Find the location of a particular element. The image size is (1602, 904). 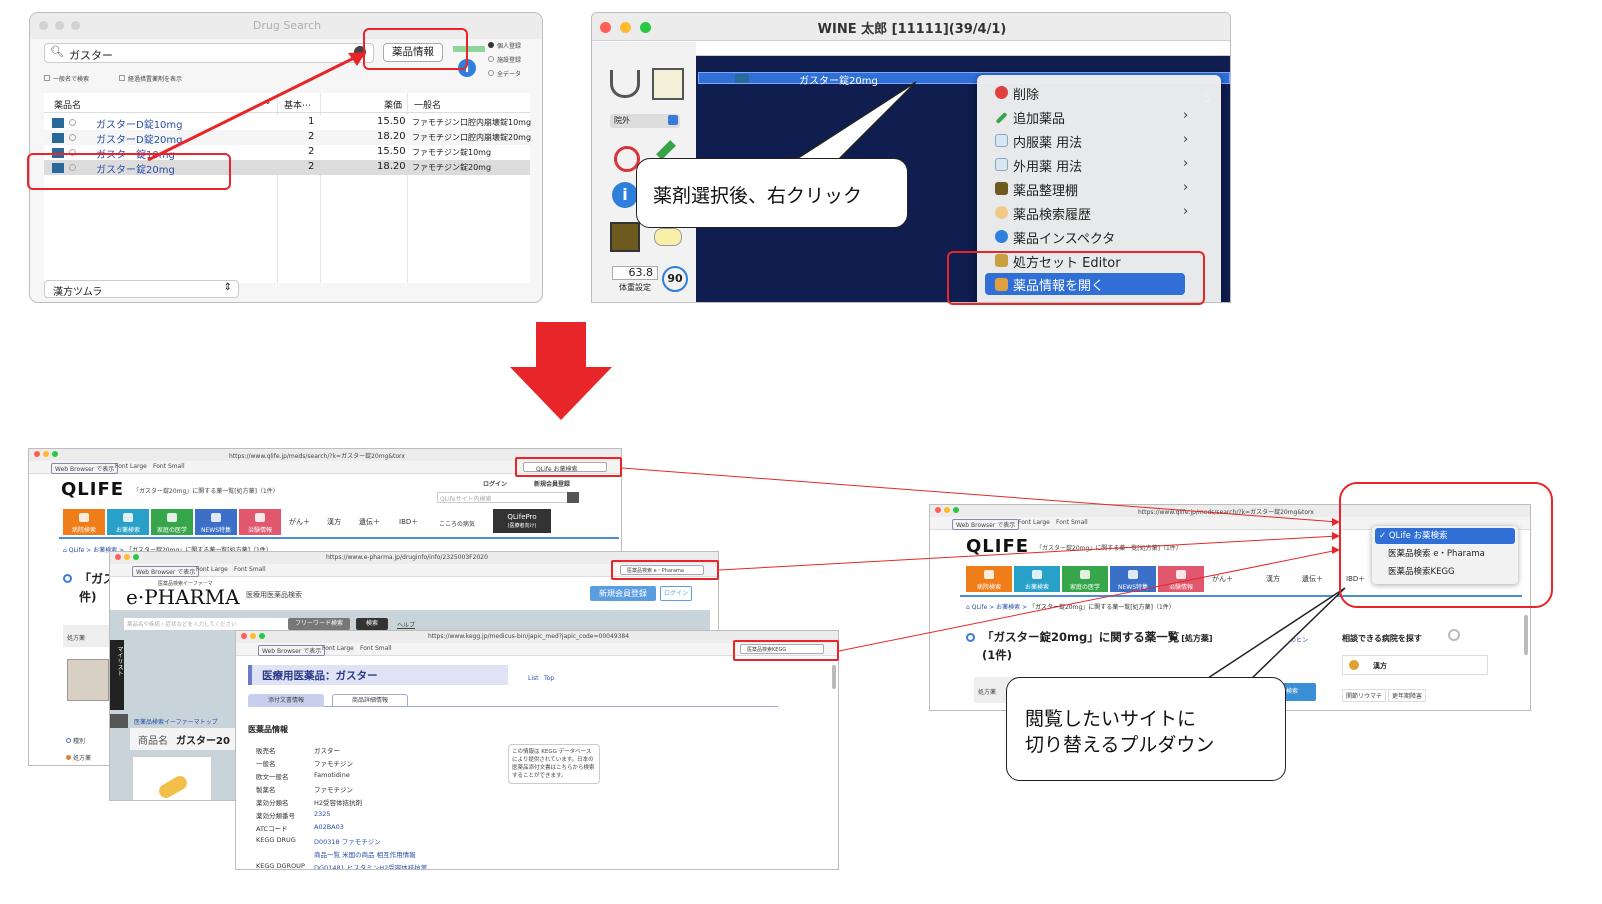

qlife-search-input: QLifeサイト内検索 is located at coordinates (508, 497).